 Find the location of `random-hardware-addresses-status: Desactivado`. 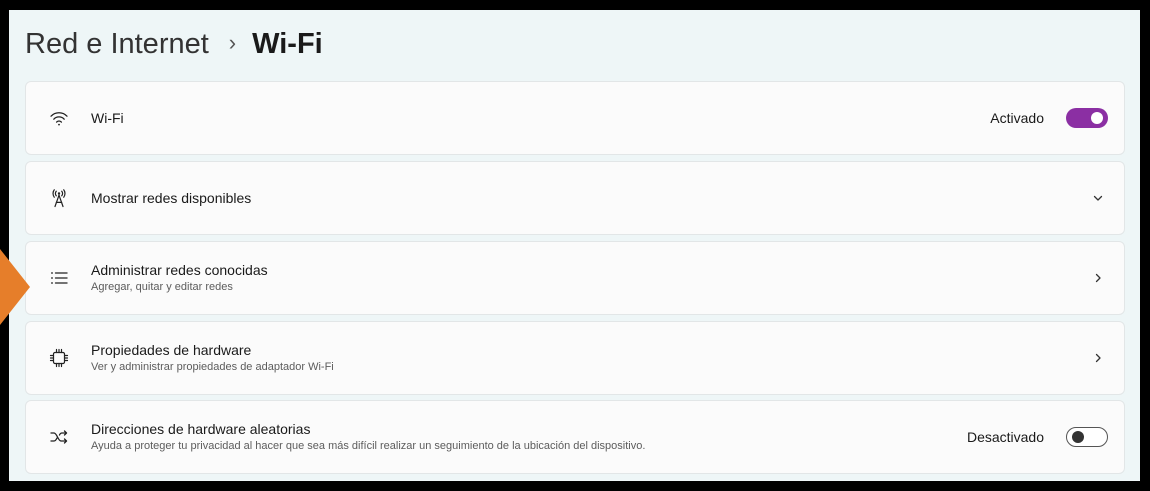

random-hardware-addresses-status: Desactivado is located at coordinates (1005, 437).